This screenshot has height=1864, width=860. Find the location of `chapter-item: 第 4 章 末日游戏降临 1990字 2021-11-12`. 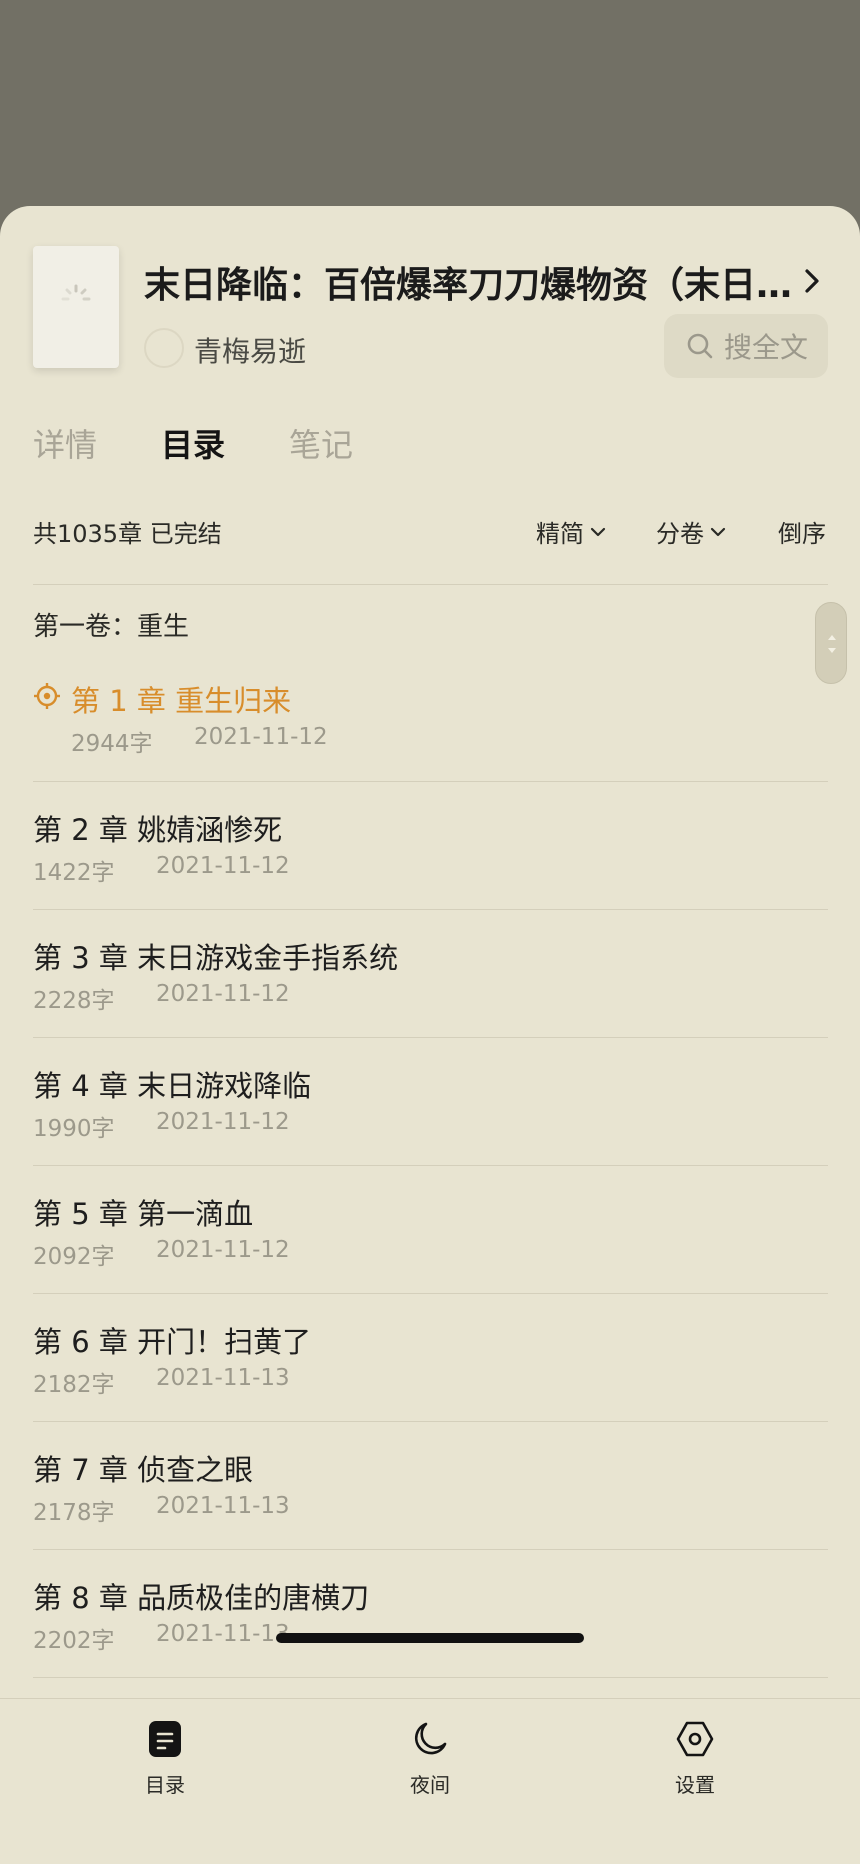

chapter-item: 第 4 章 末日游戏降临 1990字 2021-11-12 is located at coordinates (430, 1127).